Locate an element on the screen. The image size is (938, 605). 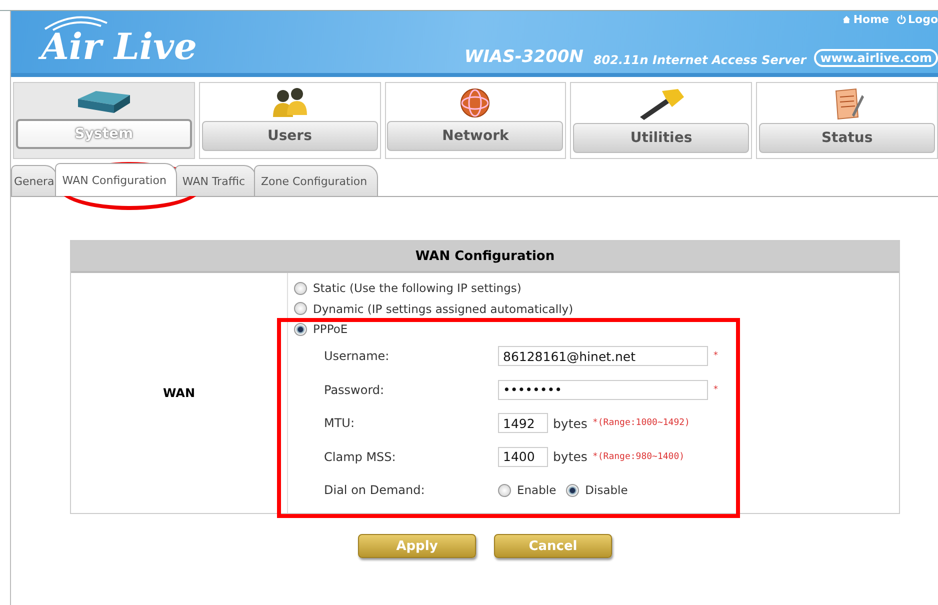
field-label: MTU: is located at coordinates (340, 423).